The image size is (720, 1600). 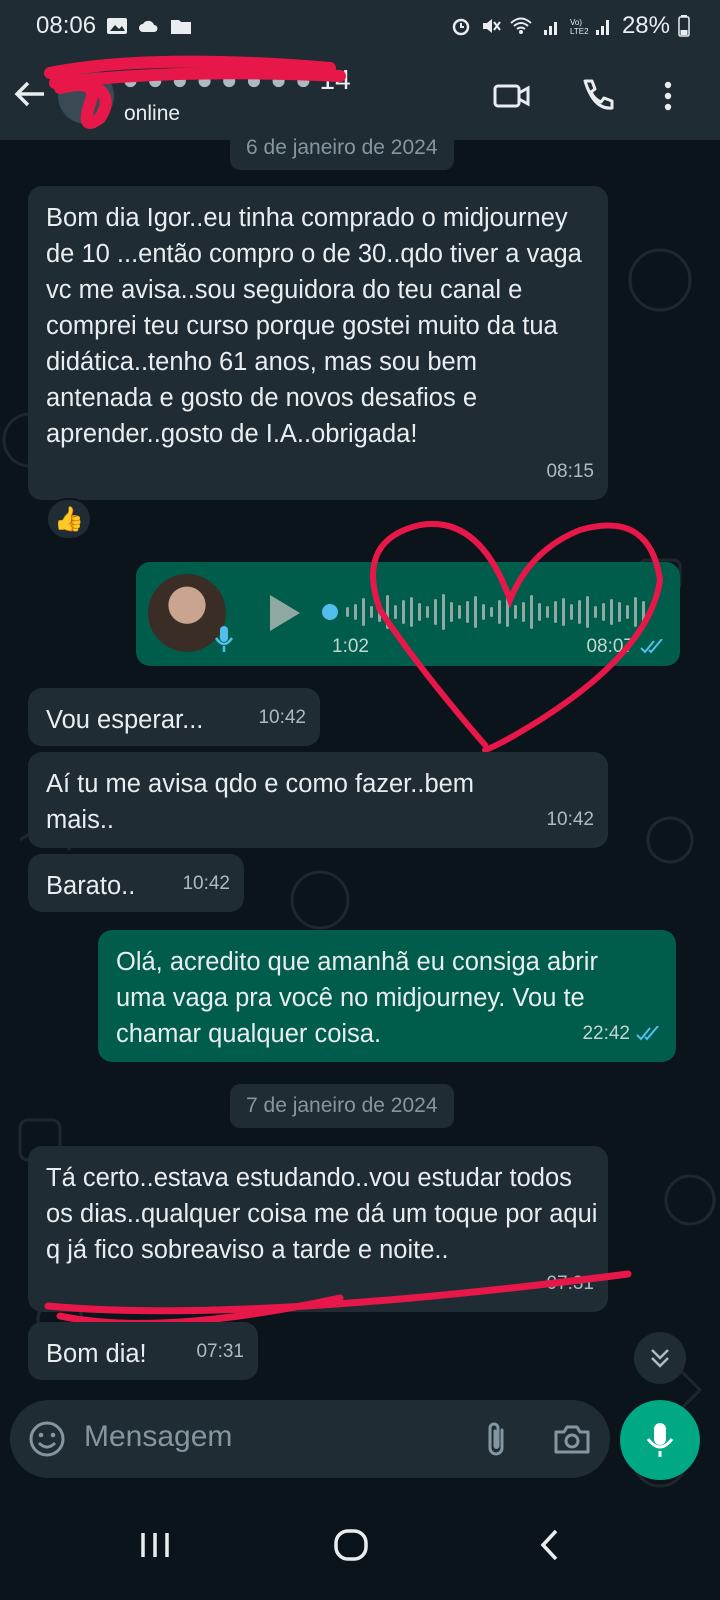 I want to click on attach-icon, so click(x=497, y=1439).